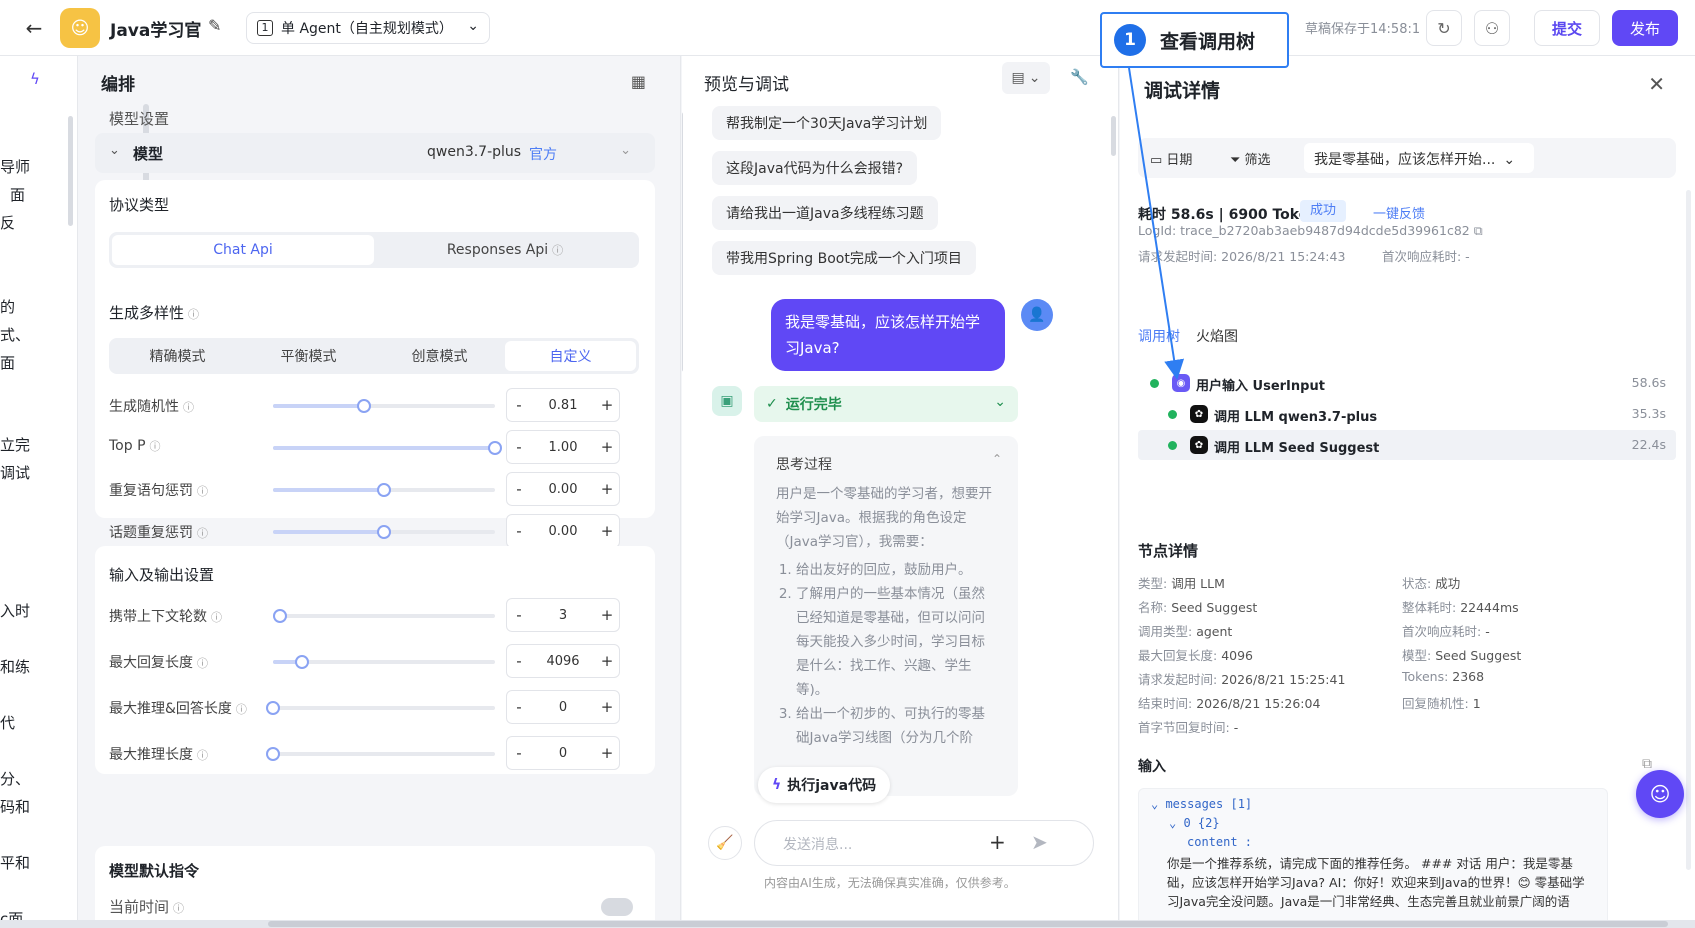  What do you see at coordinates (825, 213) in the screenshot?
I see `suggestion-chip: 请给我出一道Java多线程练习题` at bounding box center [825, 213].